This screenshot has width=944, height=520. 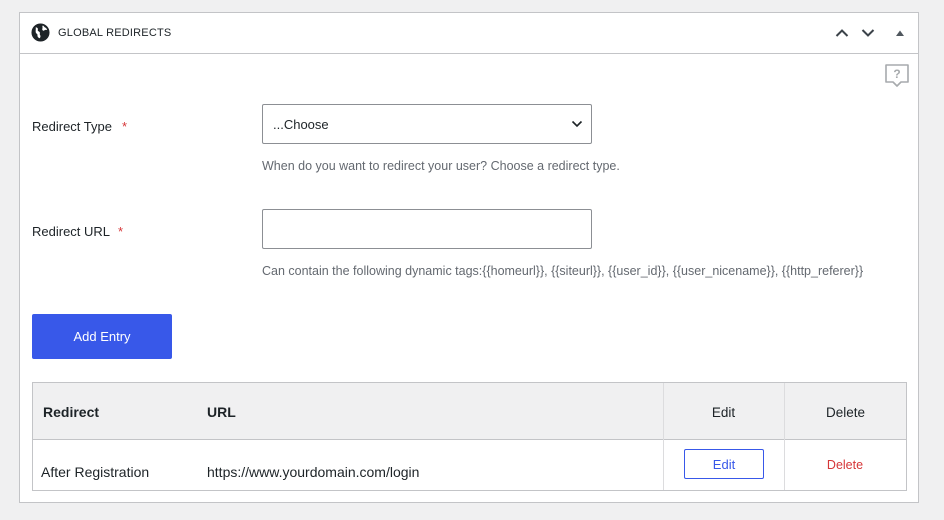 I want to click on table-header: Redirect URL Edit Delete, so click(x=469, y=411).